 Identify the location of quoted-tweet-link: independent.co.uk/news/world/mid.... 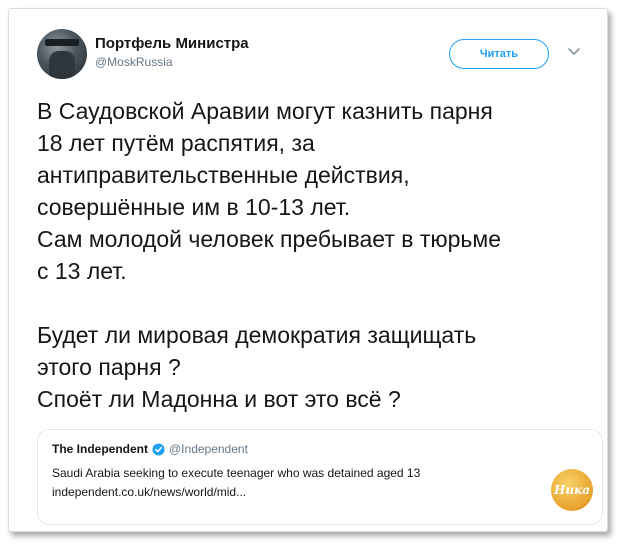
(320, 492).